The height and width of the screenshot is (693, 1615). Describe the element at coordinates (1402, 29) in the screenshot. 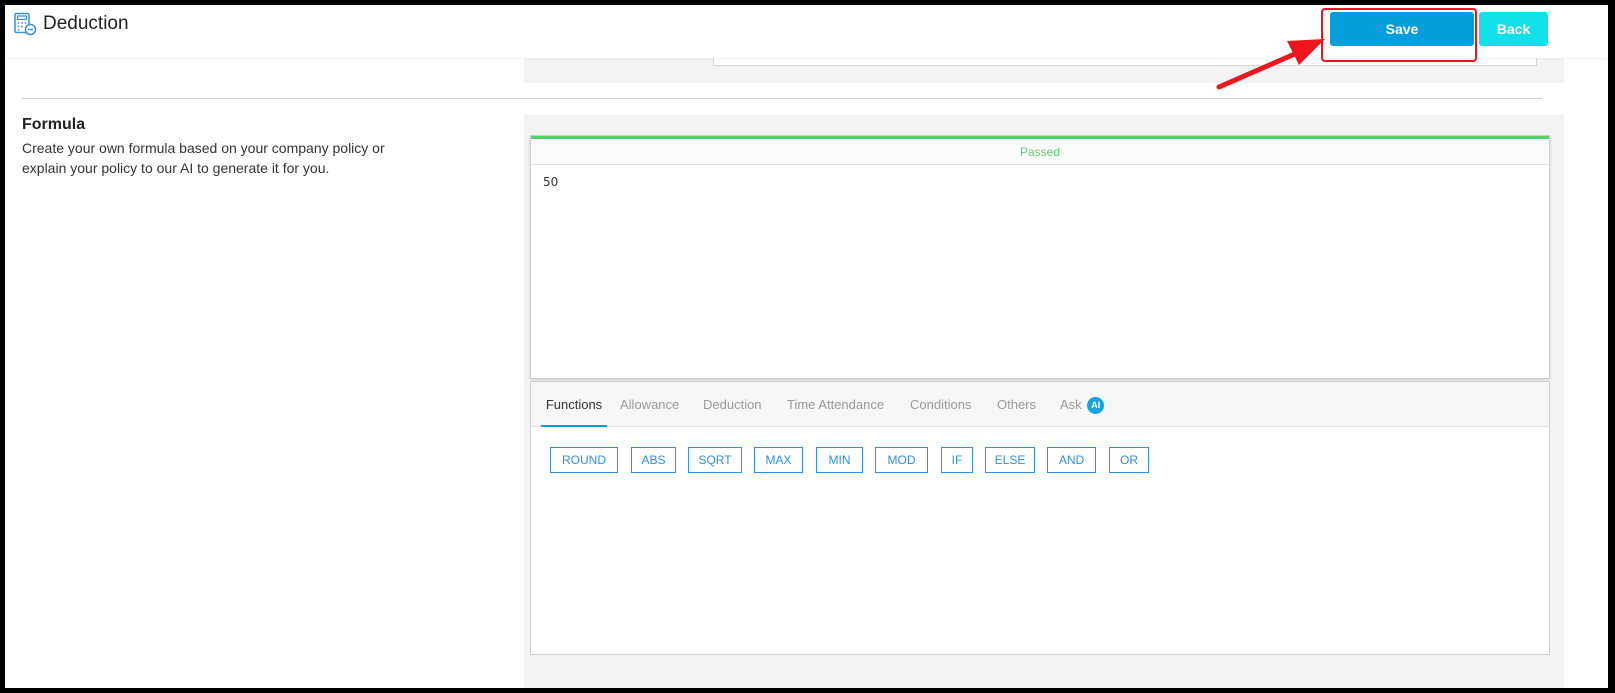

I see `save-button: Save` at that location.